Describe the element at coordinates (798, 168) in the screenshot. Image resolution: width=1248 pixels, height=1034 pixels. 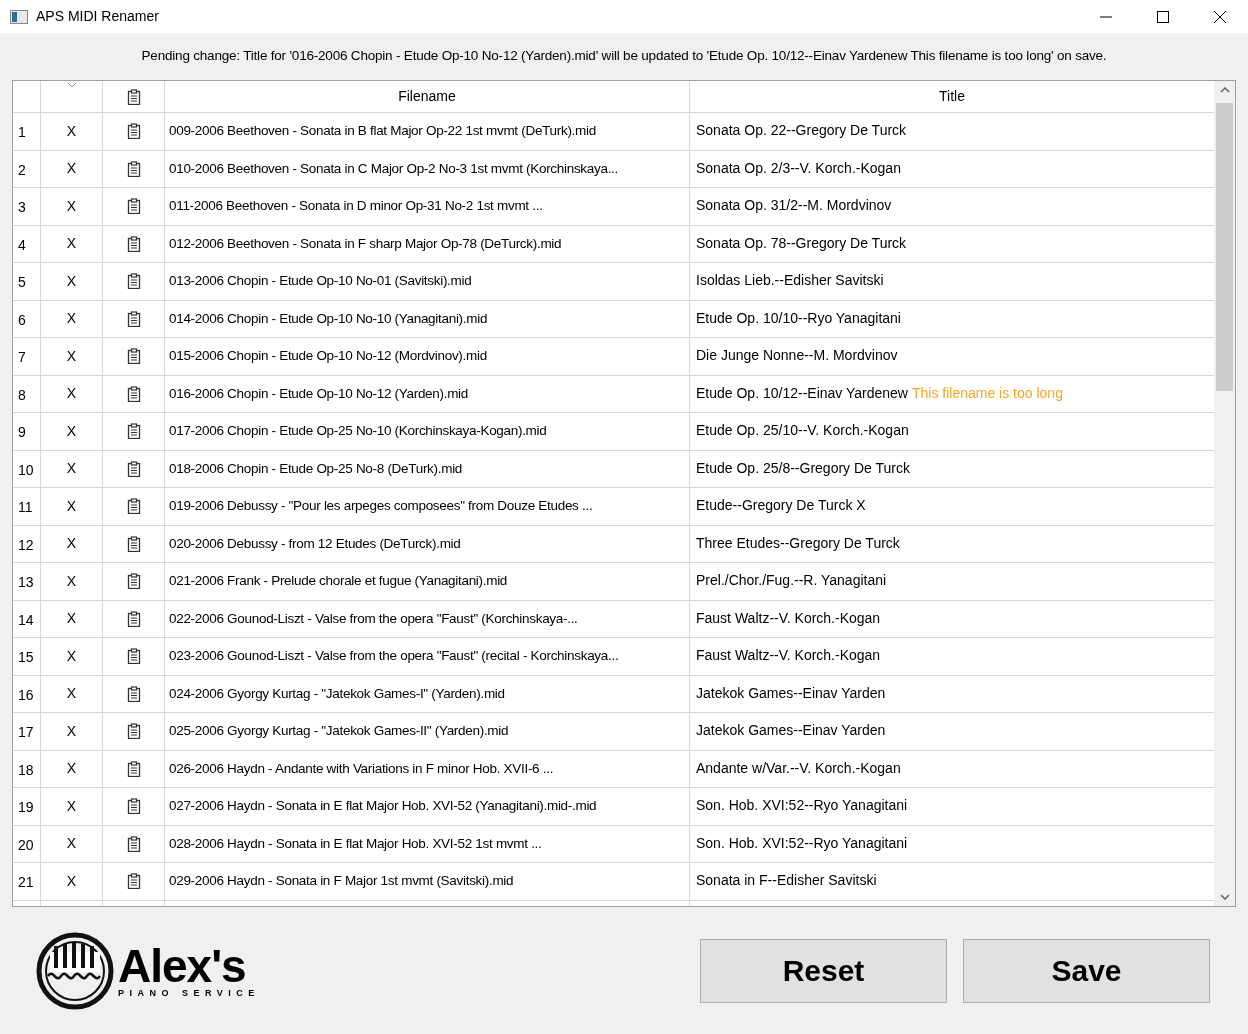
I see `title-cell: Sonata Op. 2/3--V. Korch.-Kogan` at that location.